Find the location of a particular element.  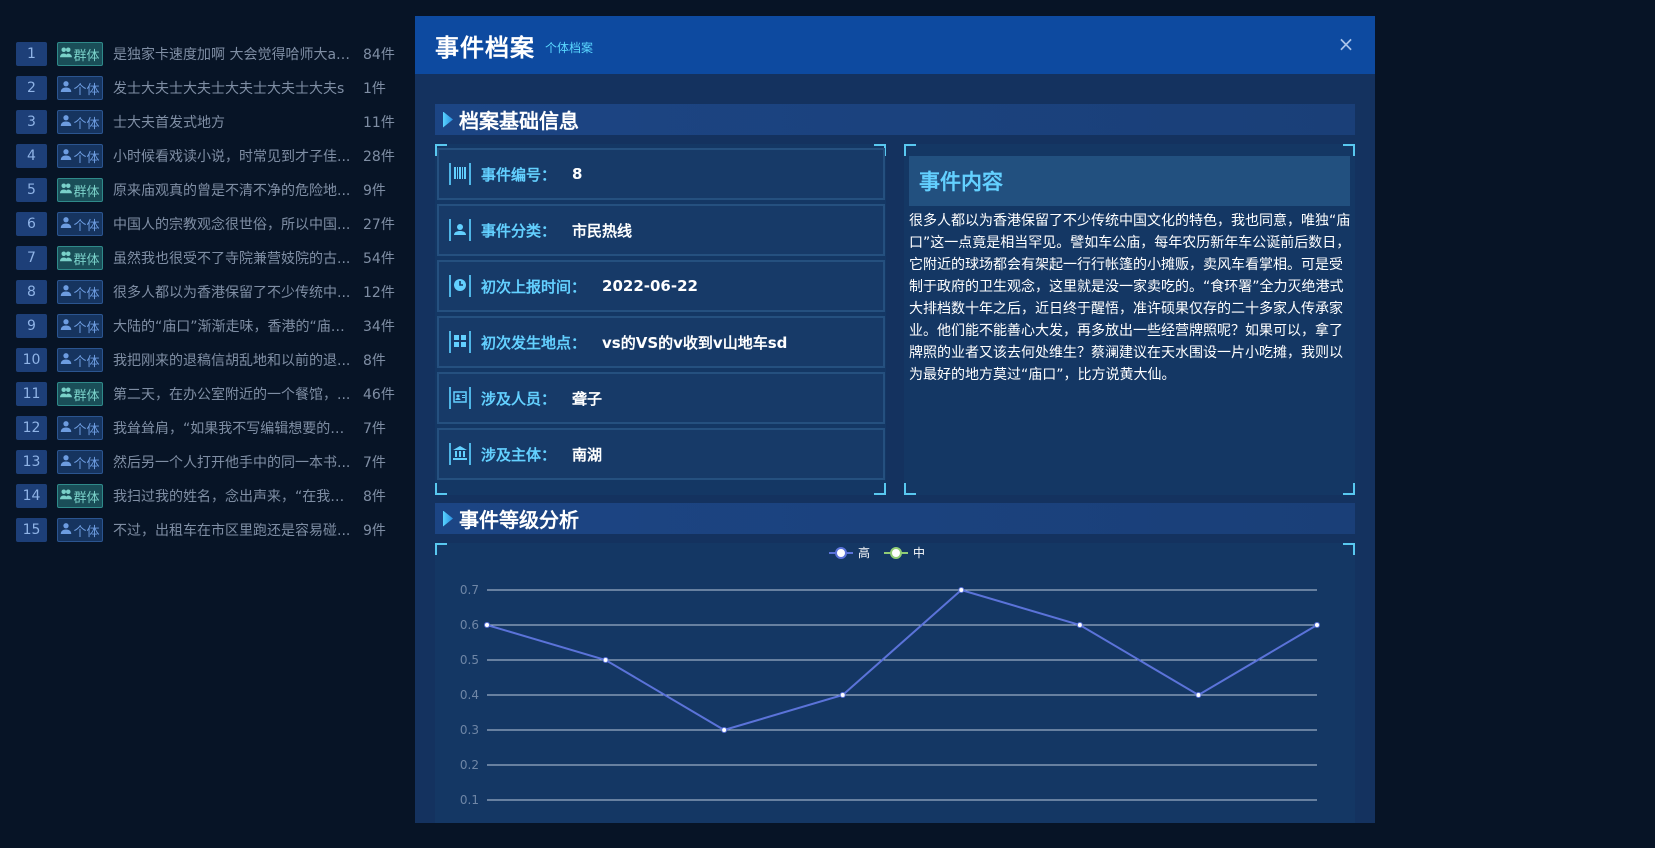

info-value: vs的VS的v收到v山地车sd is located at coordinates (695, 342).